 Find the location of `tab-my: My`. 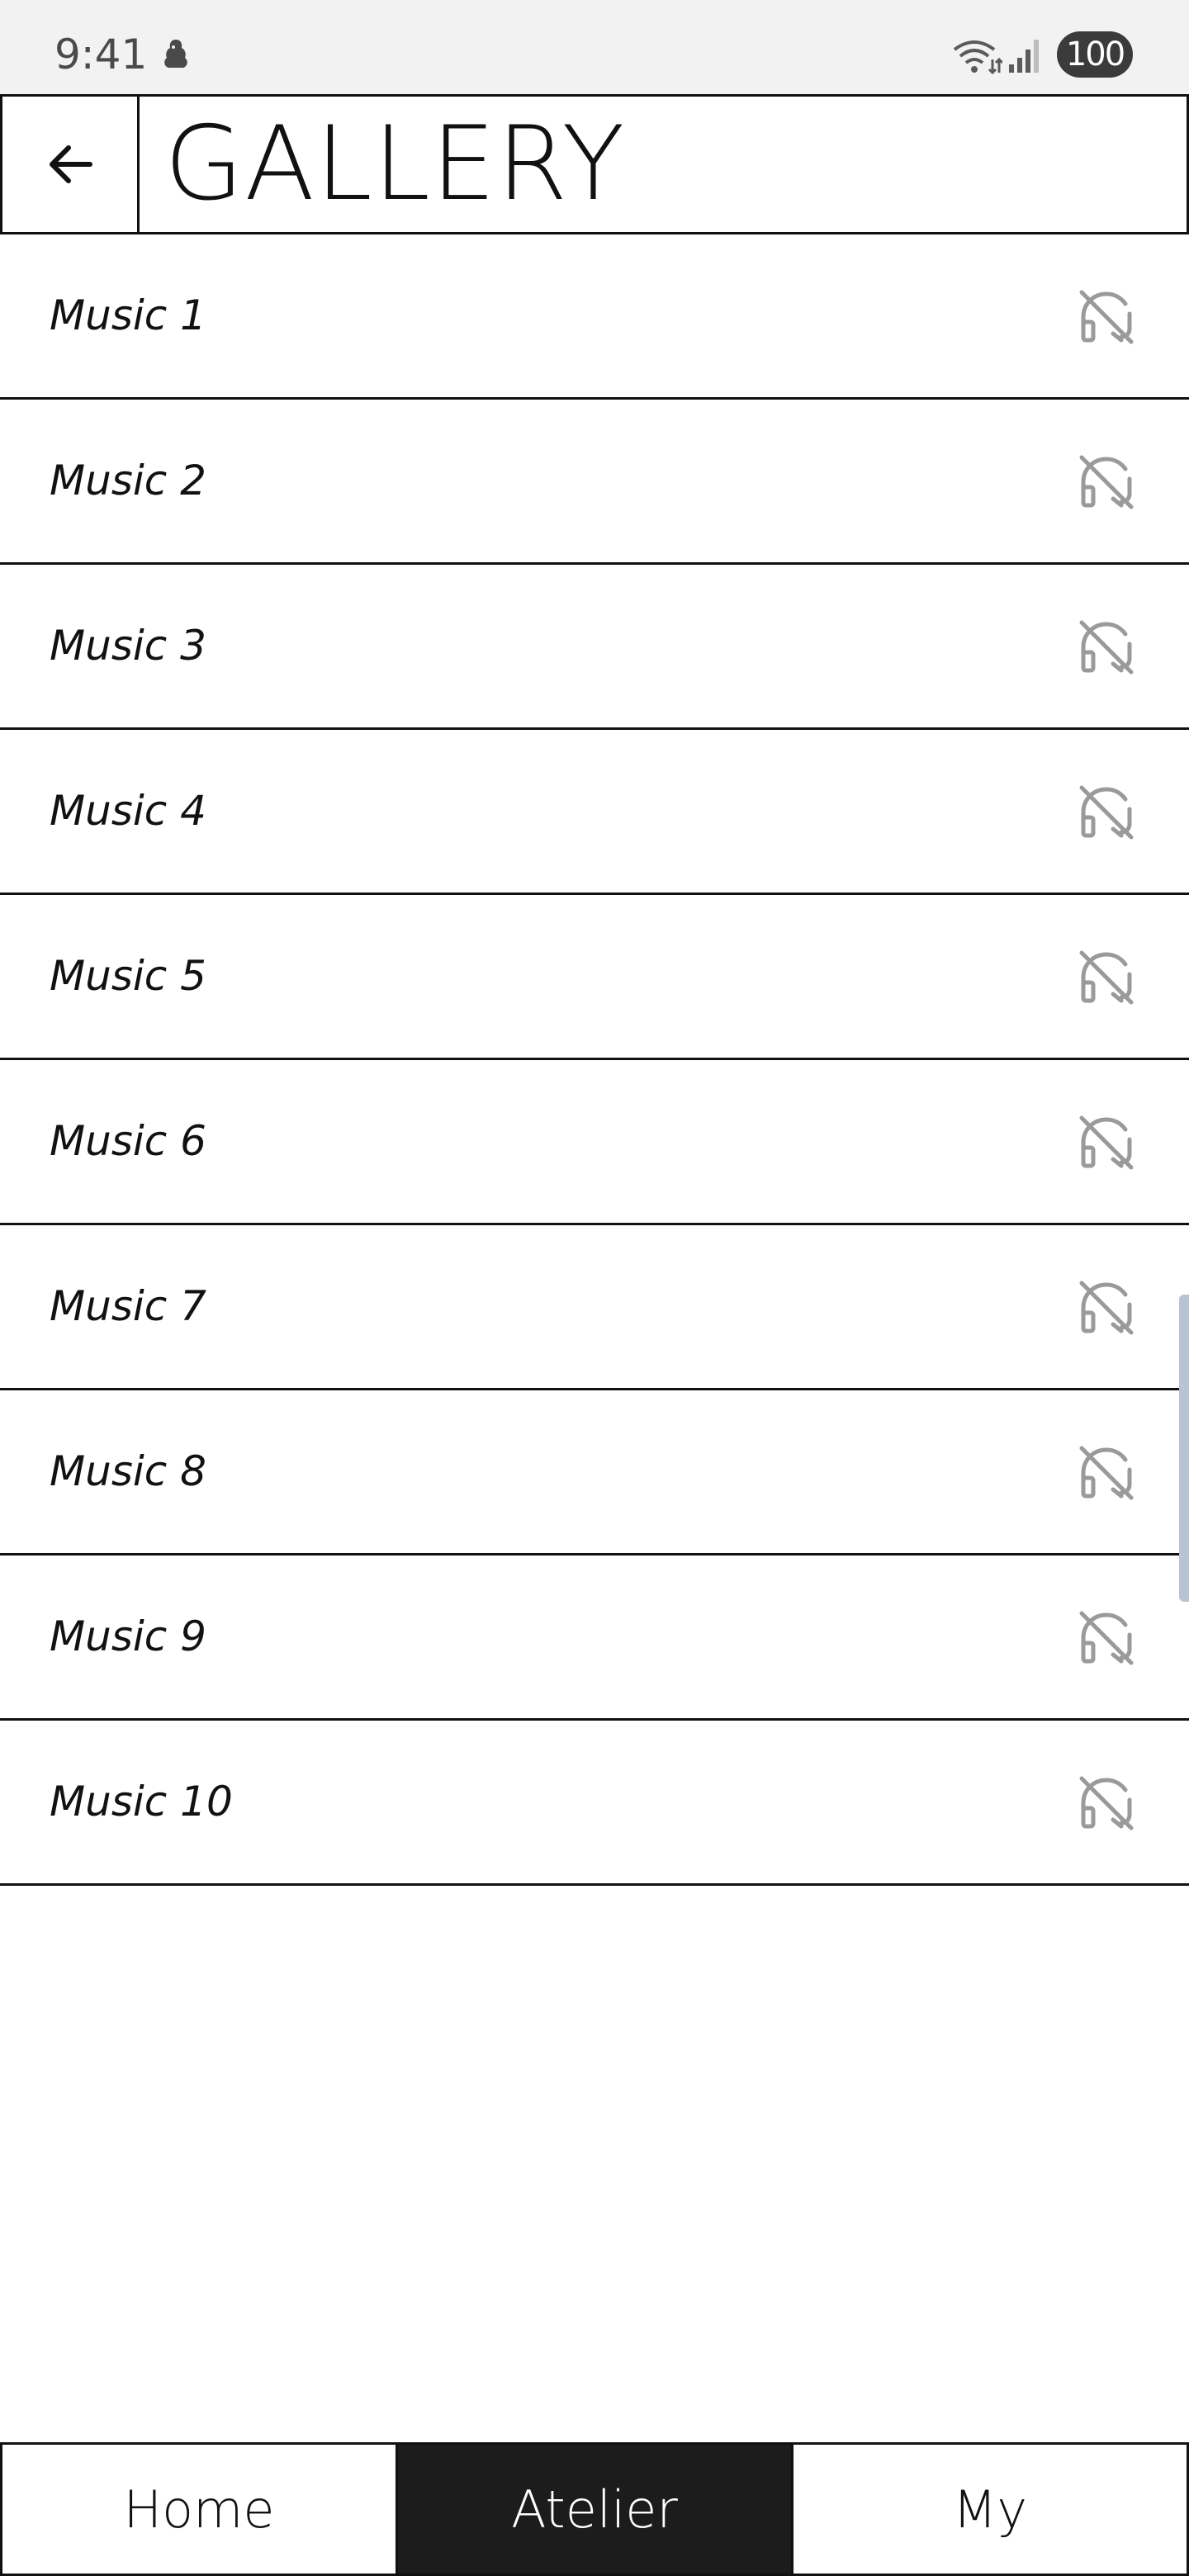

tab-my: My is located at coordinates (990, 2509).